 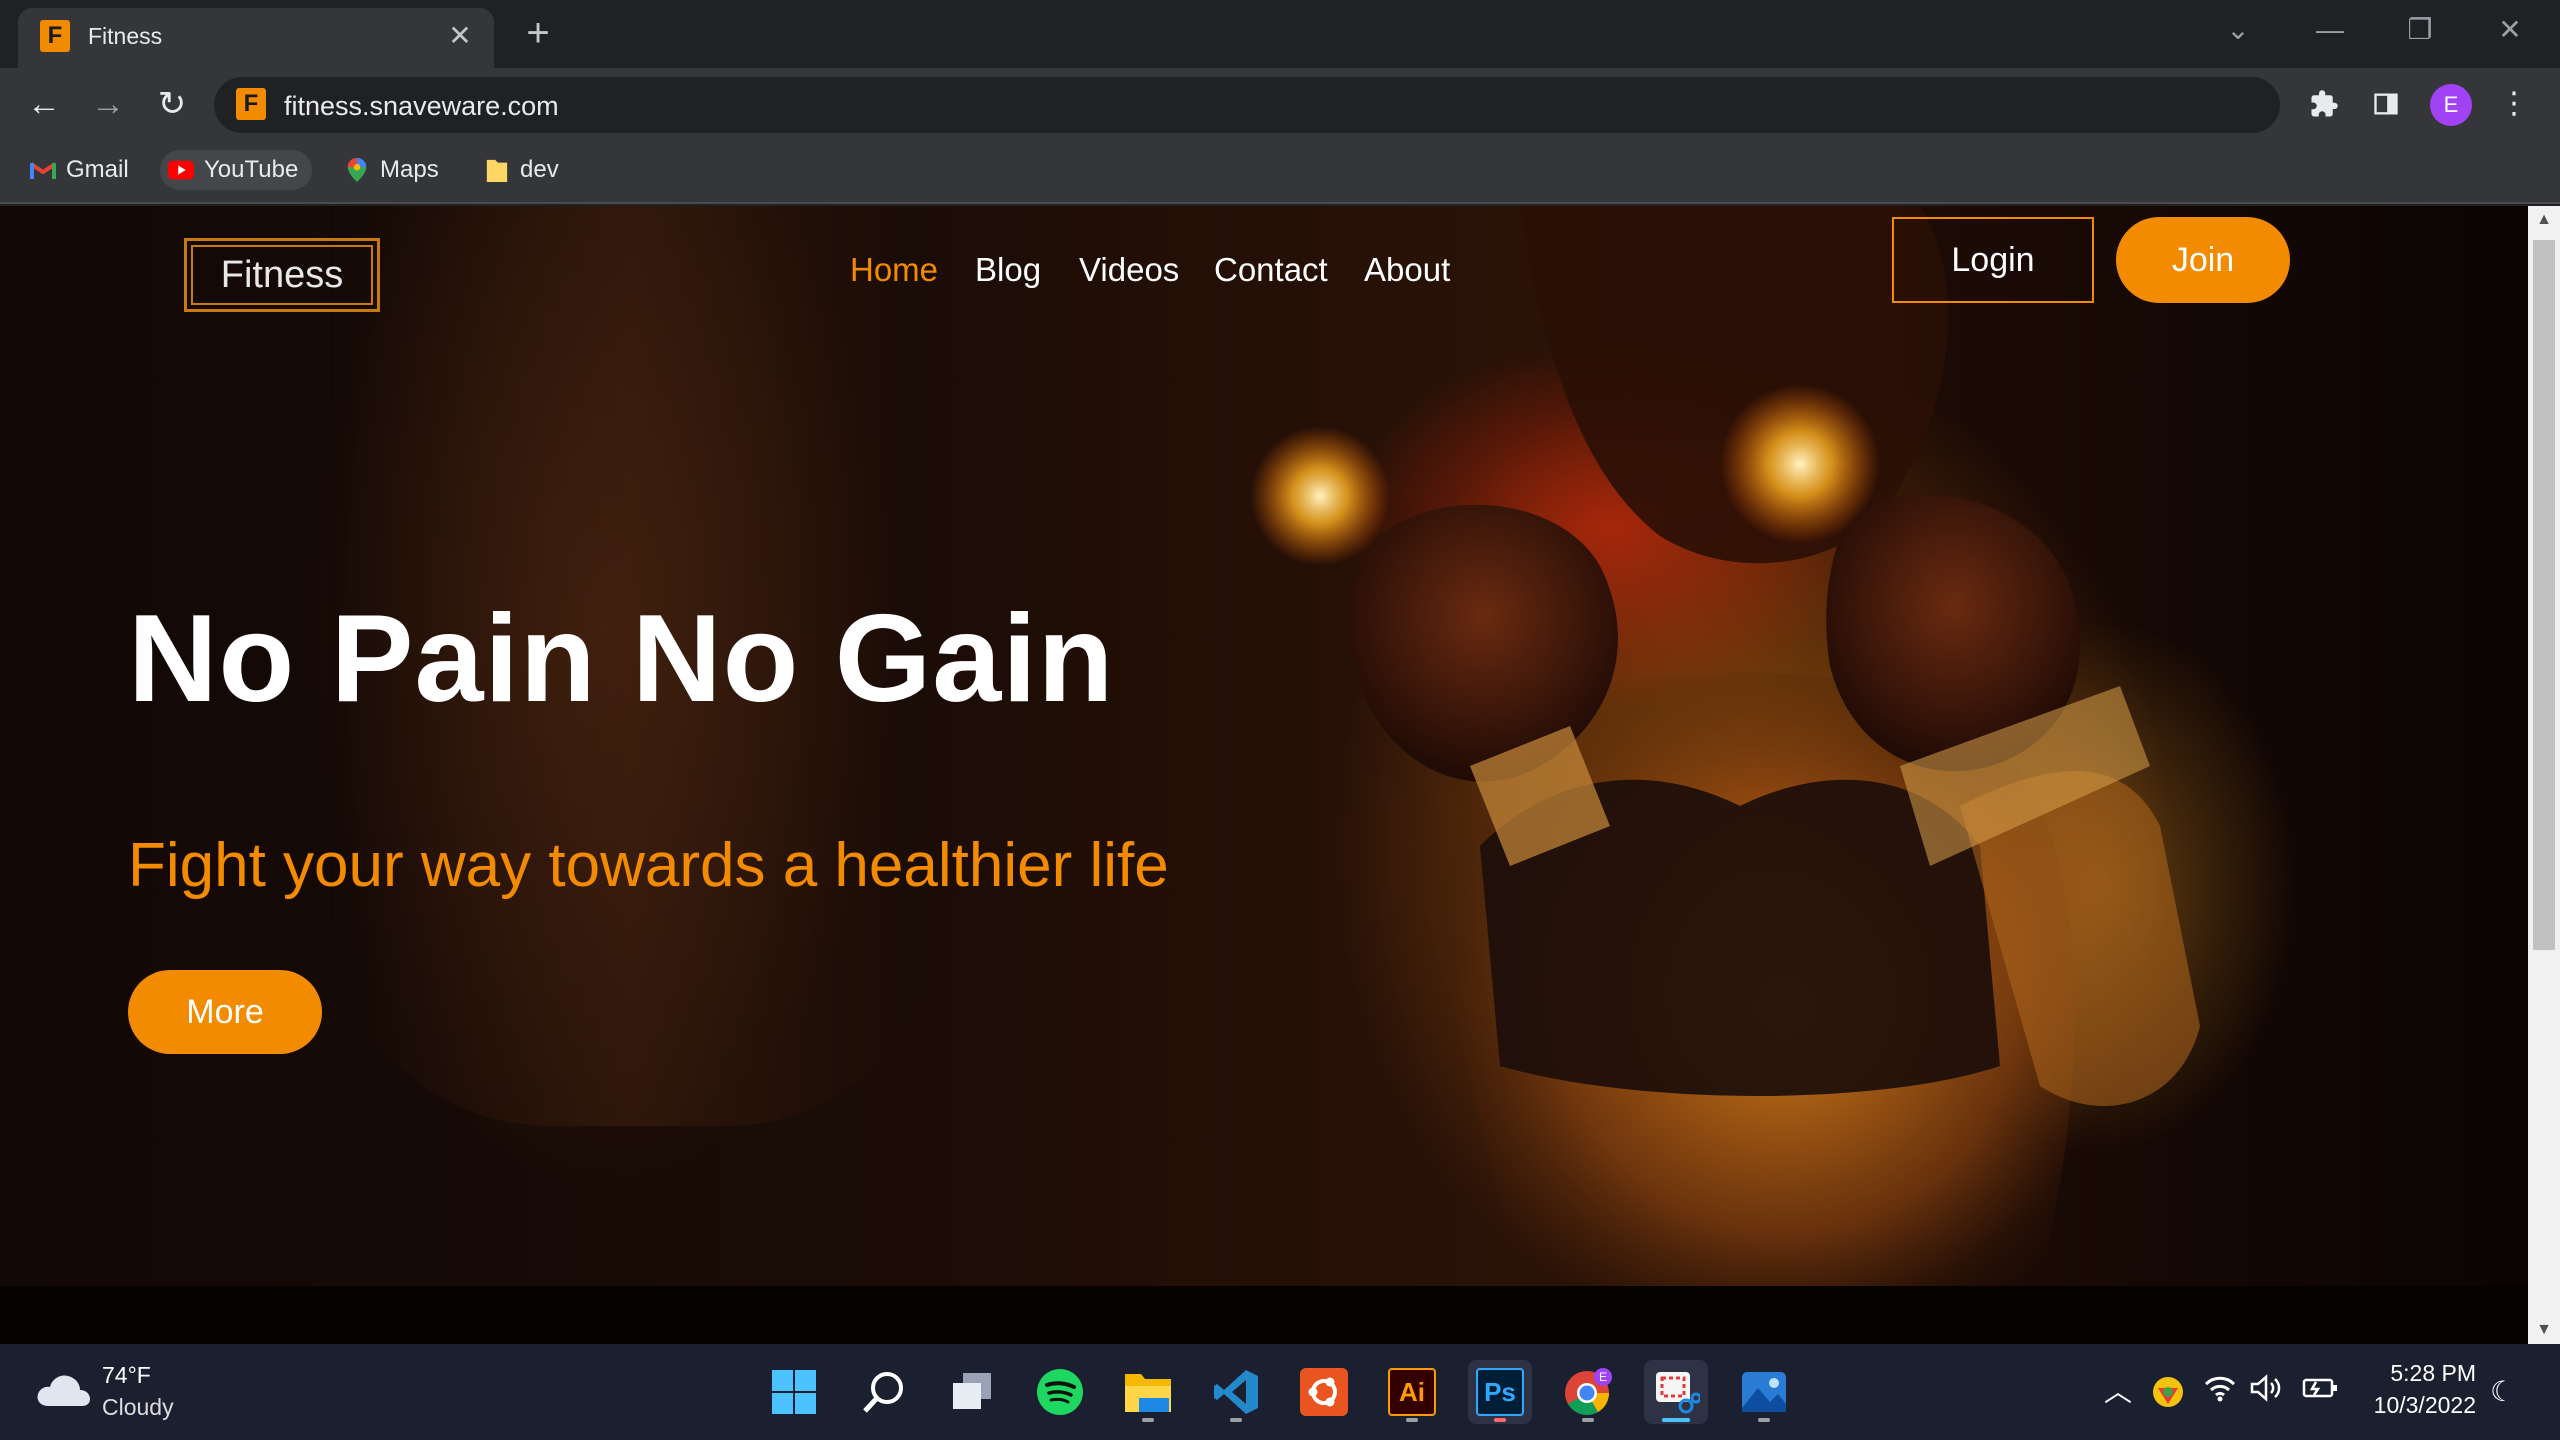 I want to click on youtube-icon, so click(x=181, y=170).